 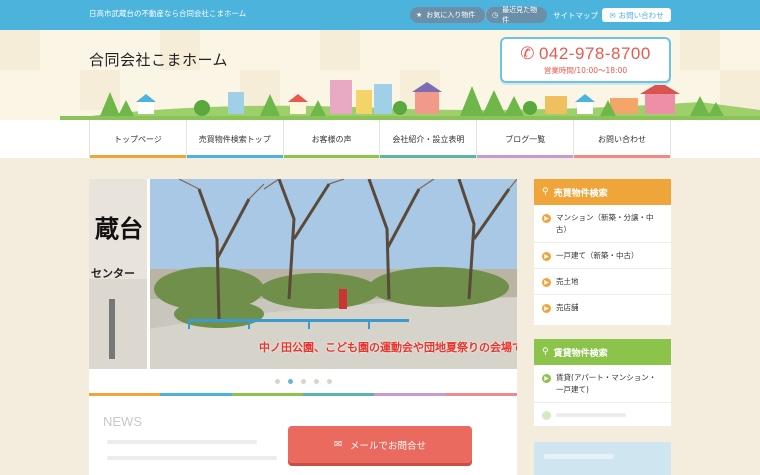 I want to click on nav-label: 売買物件検索トップ, so click(x=234, y=139).